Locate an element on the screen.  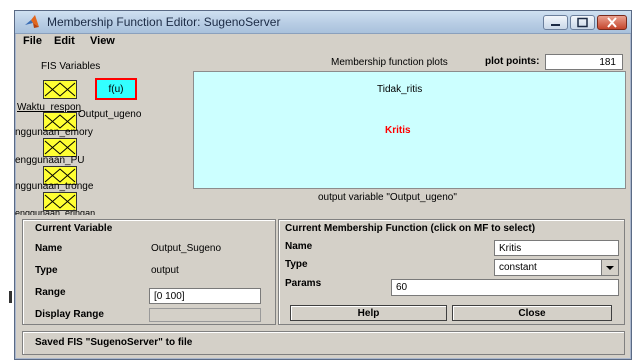
status-bar: Saved FIS "SugenoServer" to file is located at coordinates (323, 343).